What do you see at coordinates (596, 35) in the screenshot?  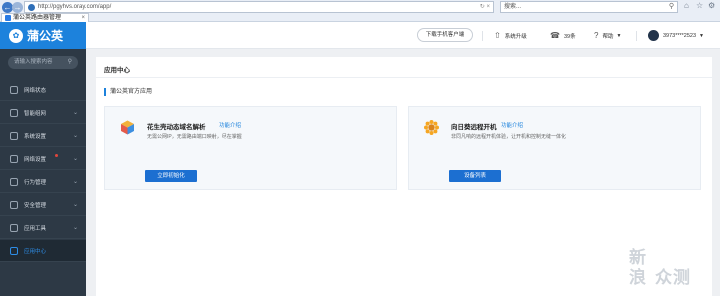 I see `help-icon: ?` at bounding box center [596, 35].